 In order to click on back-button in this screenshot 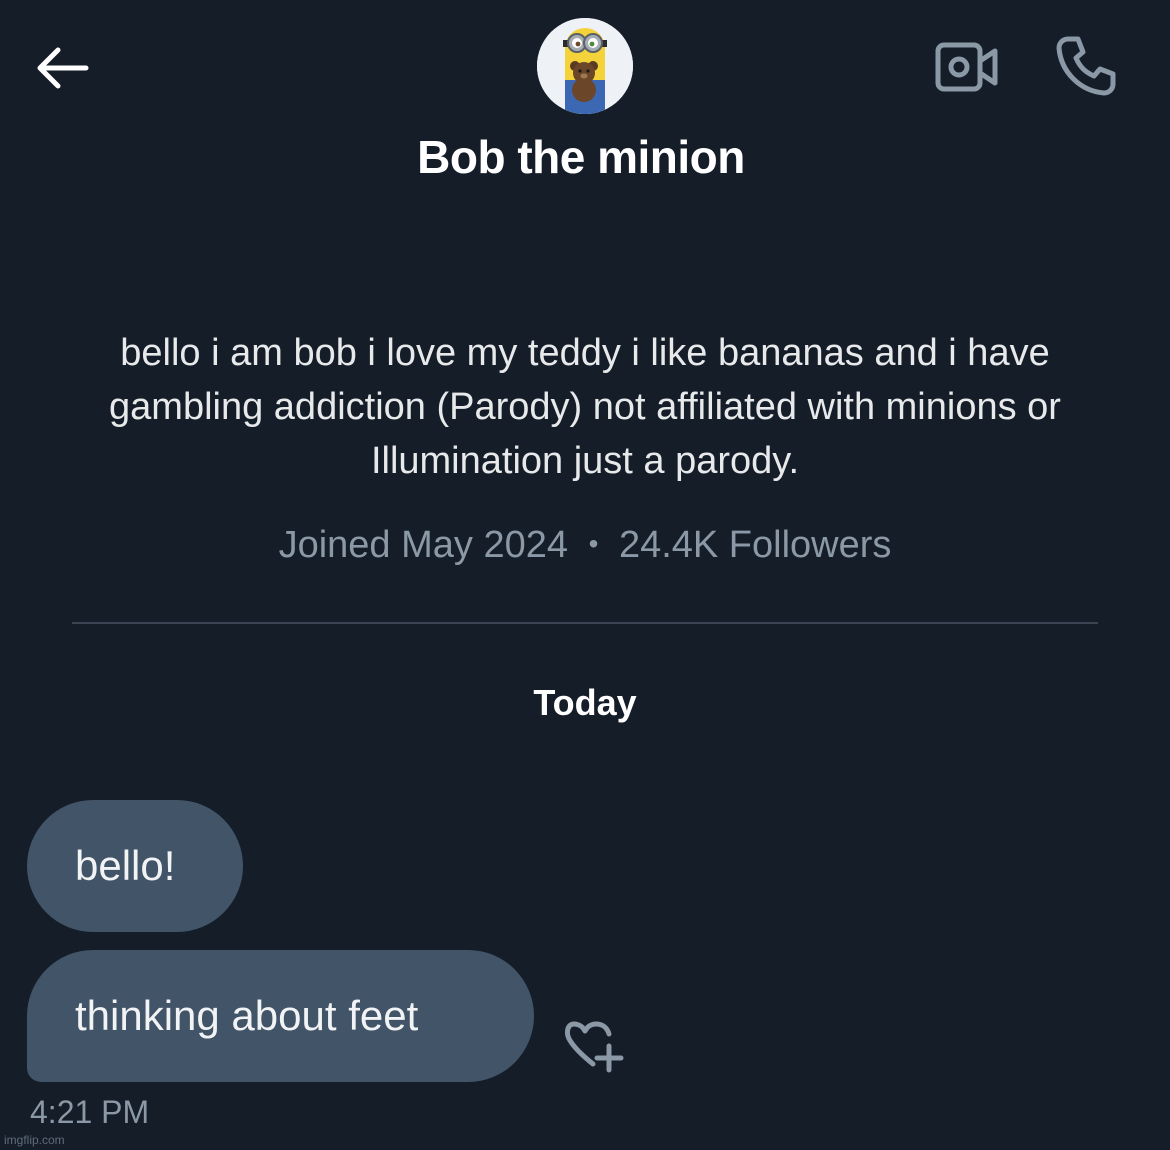, I will do `click(61, 68)`.